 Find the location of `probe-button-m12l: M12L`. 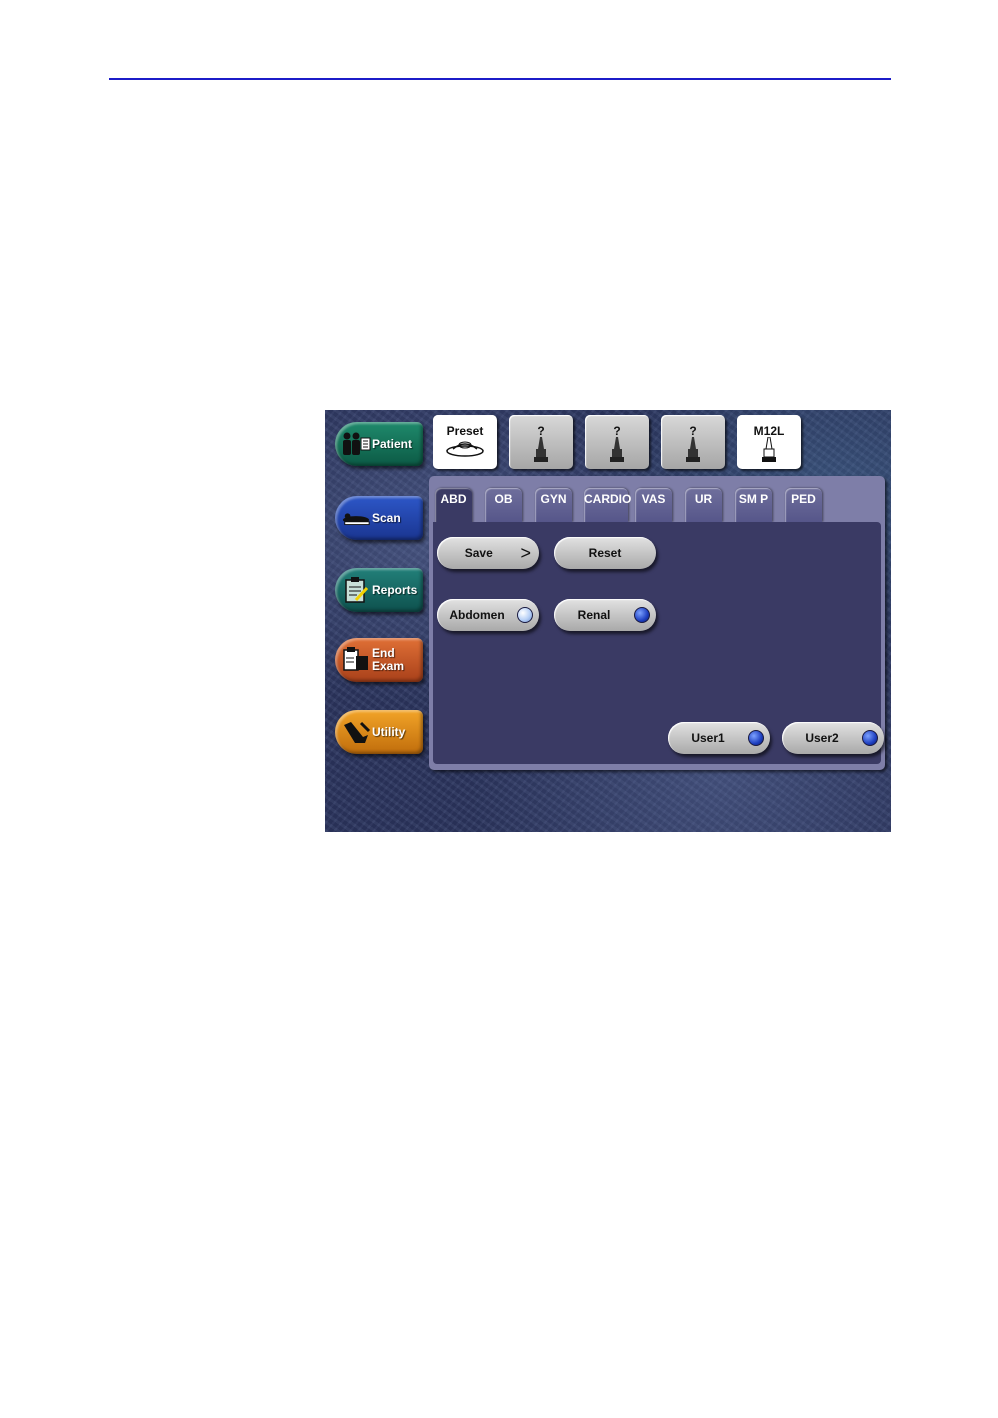

probe-button-m12l: M12L is located at coordinates (769, 442).